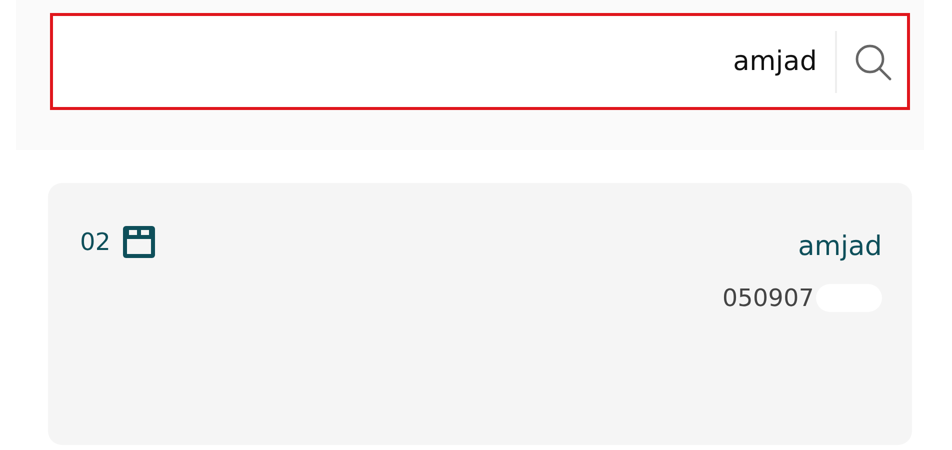 Image resolution: width=952 pixels, height=450 pixels. Describe the element at coordinates (138, 242) in the screenshot. I see `box-icon` at that location.